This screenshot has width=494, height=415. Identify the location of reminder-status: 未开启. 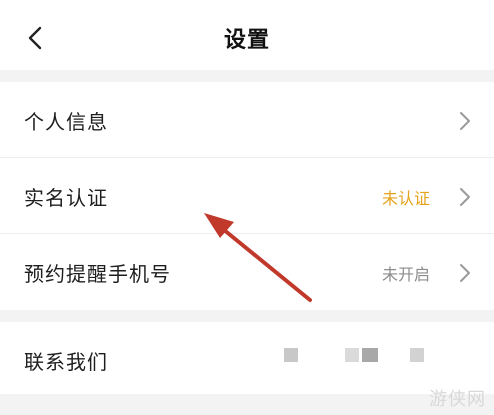
(405, 274).